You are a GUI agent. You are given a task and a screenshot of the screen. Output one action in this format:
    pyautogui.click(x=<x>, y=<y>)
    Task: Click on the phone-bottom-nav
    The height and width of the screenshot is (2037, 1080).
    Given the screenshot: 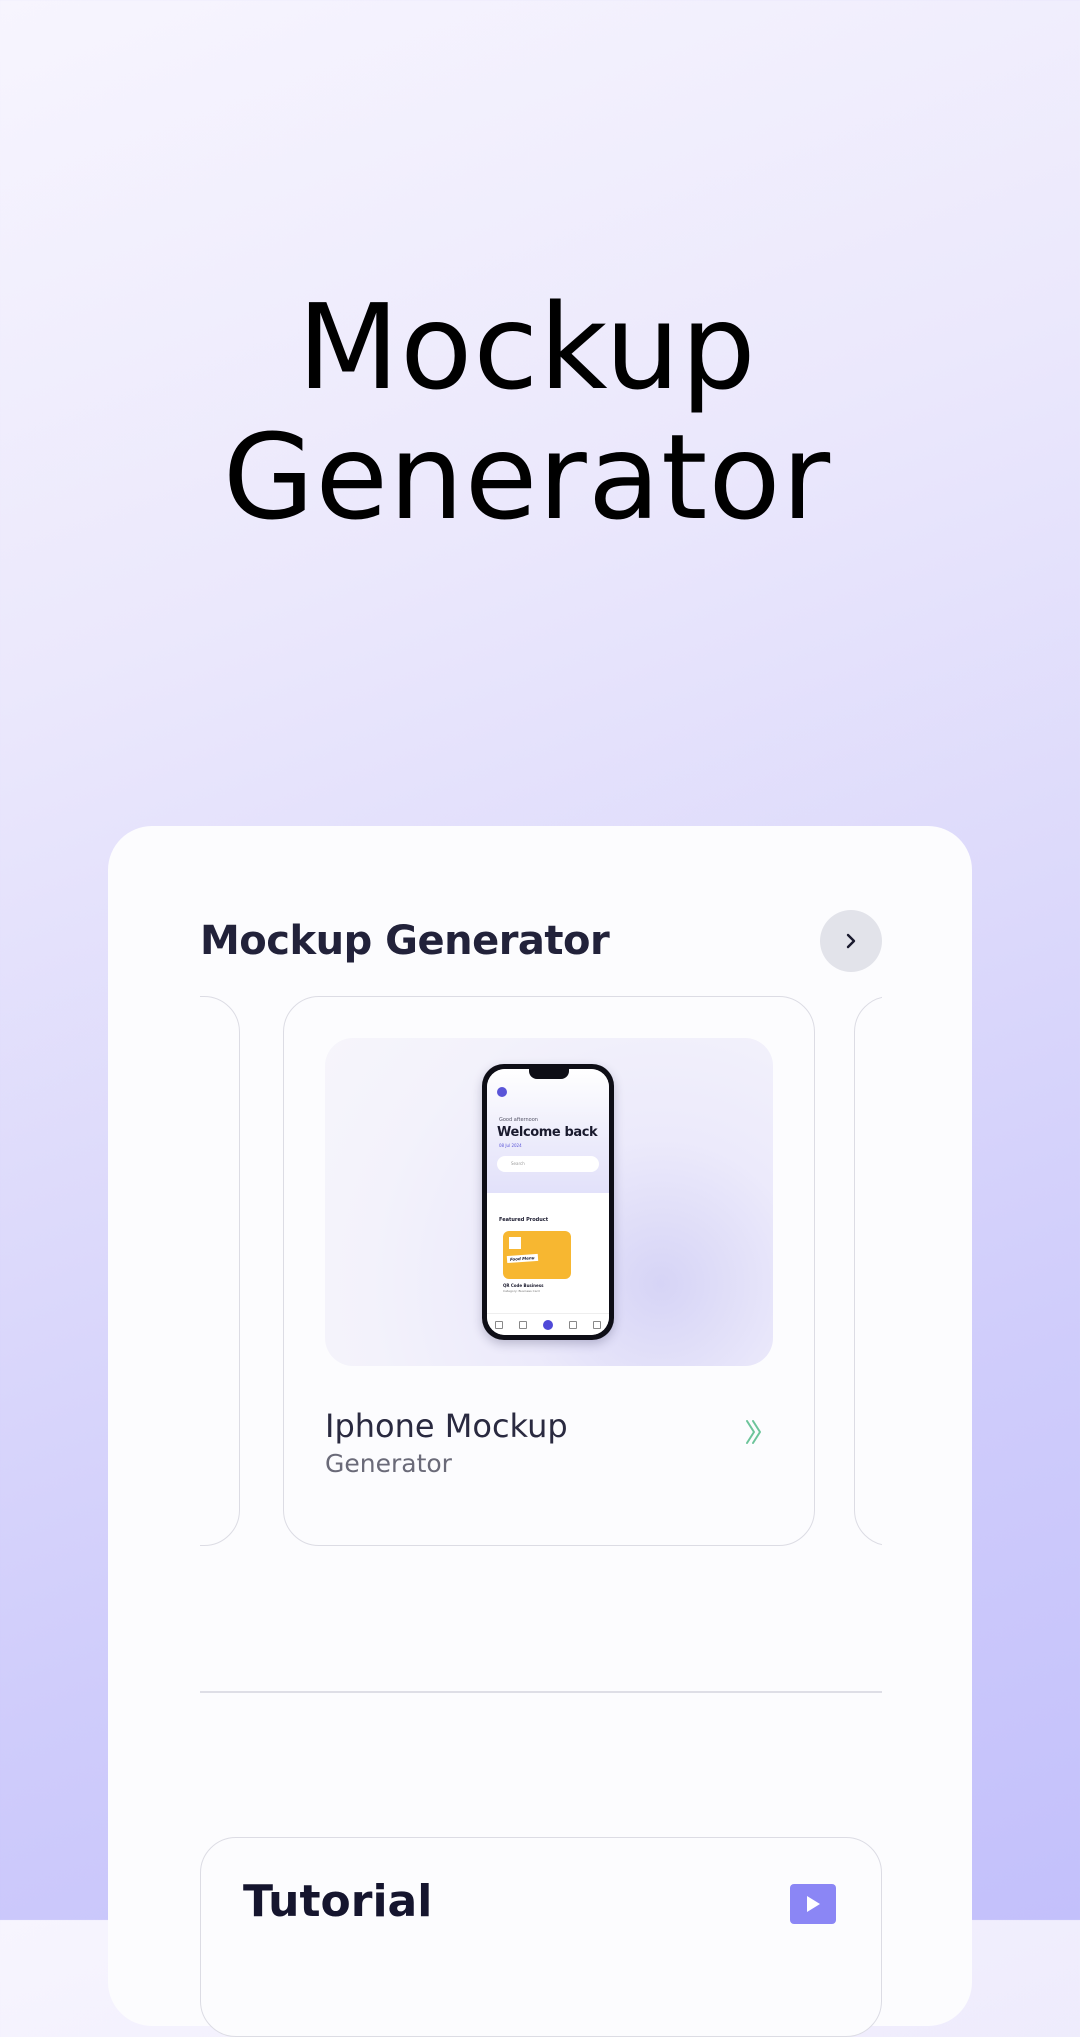 What is the action you would take?
    pyautogui.click(x=548, y=1324)
    